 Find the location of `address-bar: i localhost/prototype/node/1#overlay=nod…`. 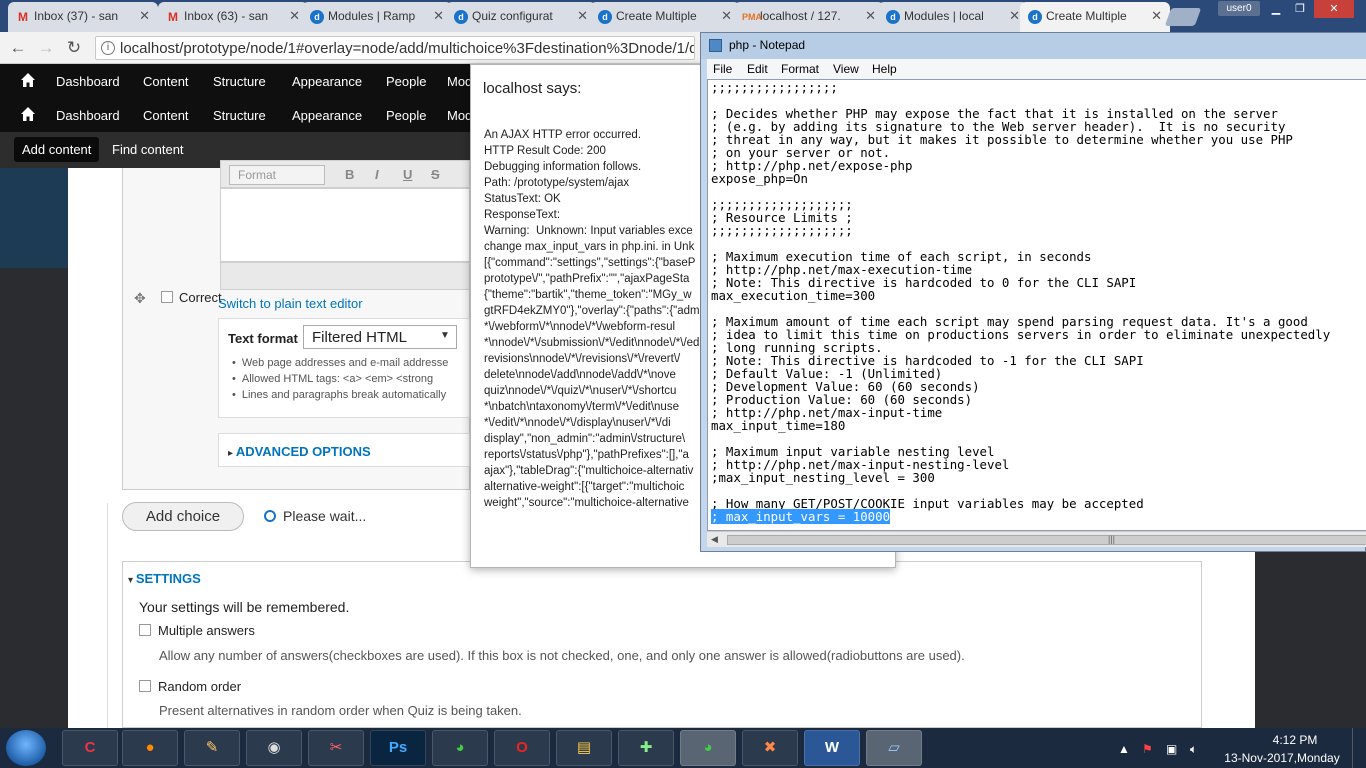

address-bar: i localhost/prototype/node/1#overlay=nod… is located at coordinates (395, 48).